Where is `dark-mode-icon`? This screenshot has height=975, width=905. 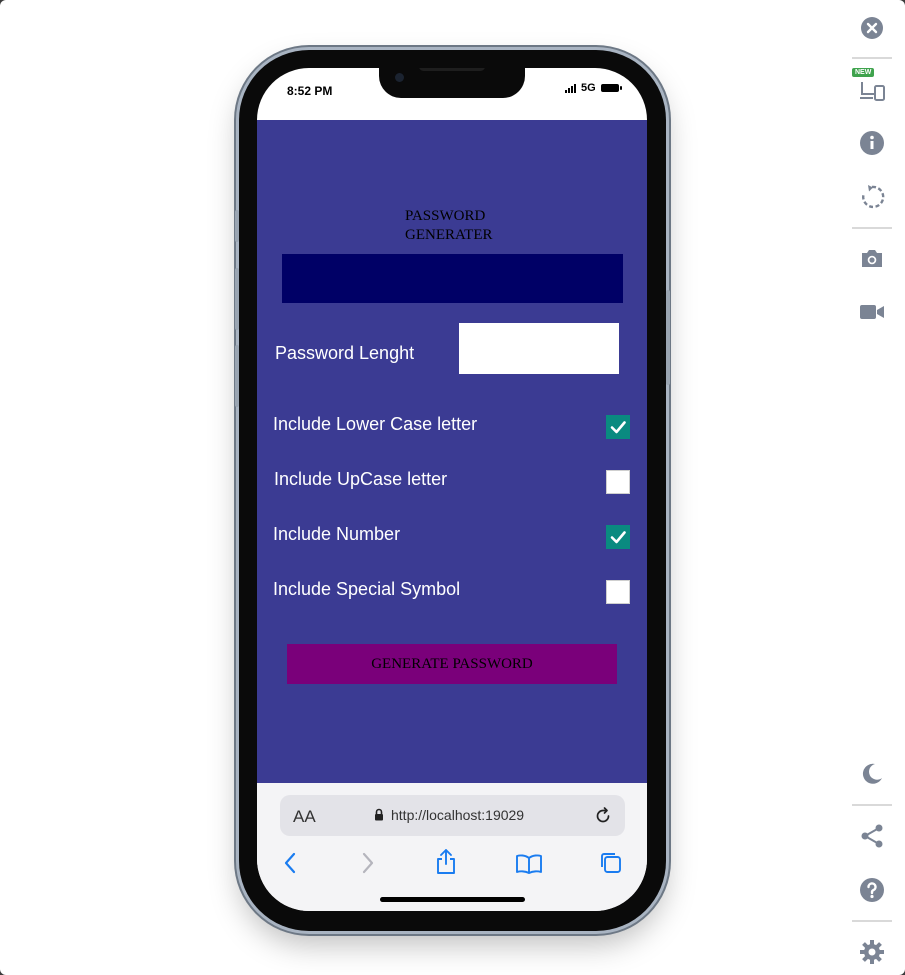 dark-mode-icon is located at coordinates (872, 774).